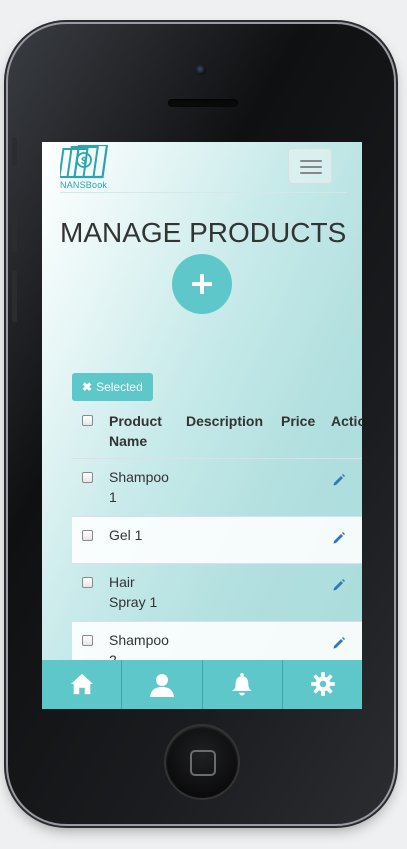  Describe the element at coordinates (119, 387) in the screenshot. I see `selected-label: Selected` at that location.